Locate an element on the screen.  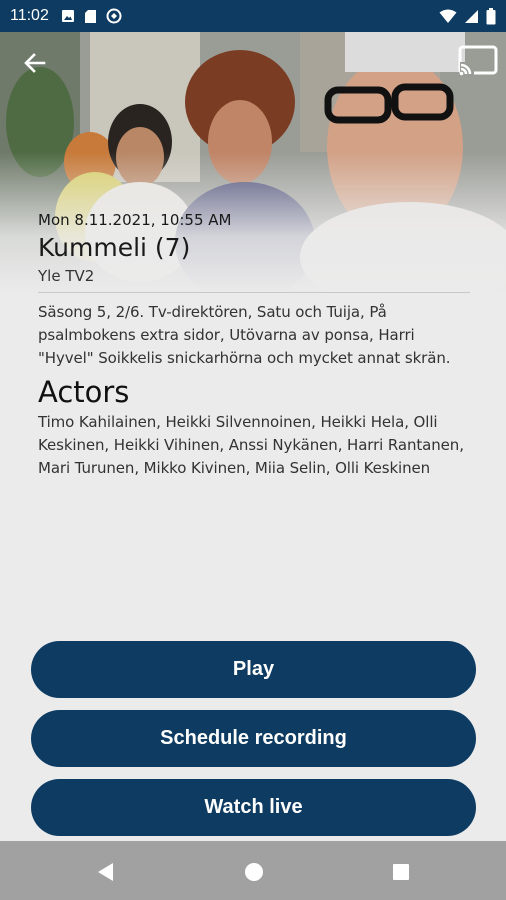
image-icon is located at coordinates (67, 16).